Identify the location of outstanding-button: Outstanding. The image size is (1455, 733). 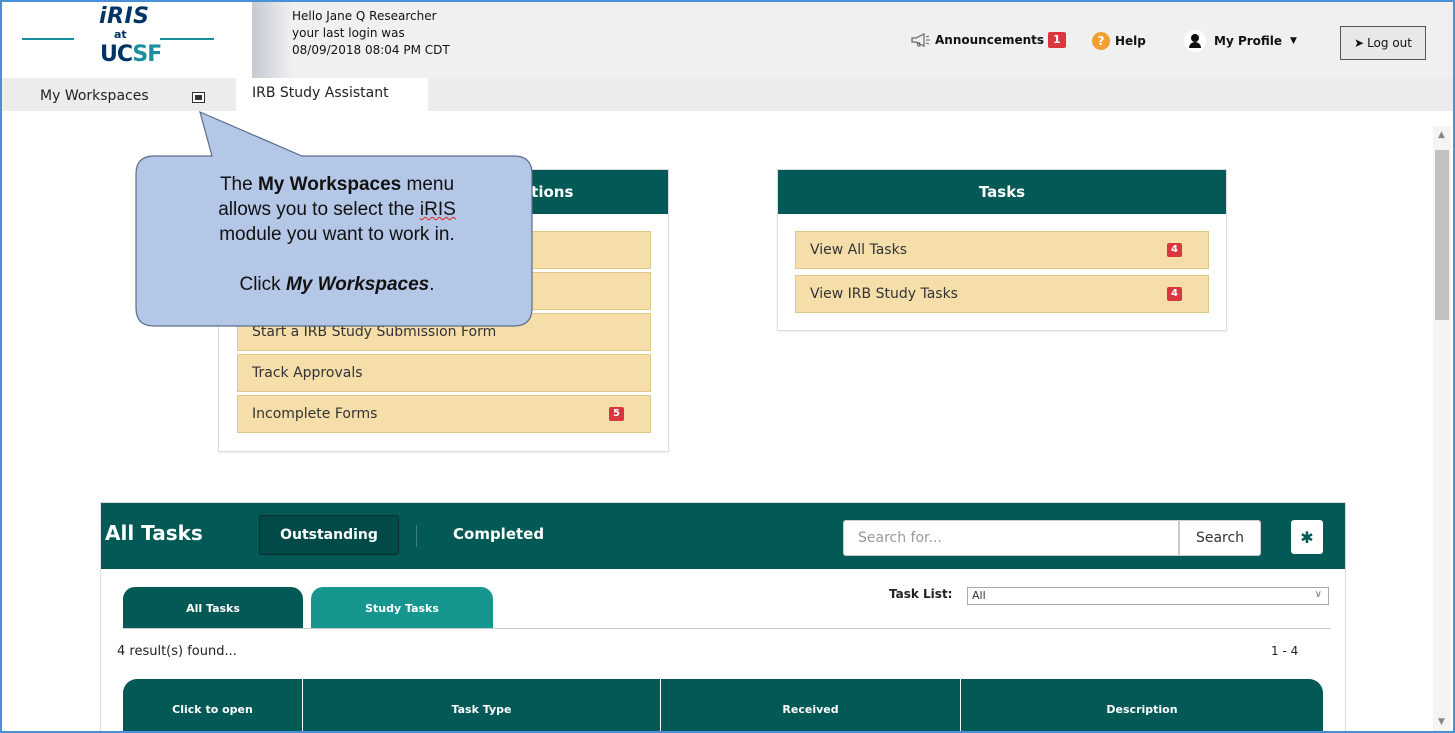
(329, 535).